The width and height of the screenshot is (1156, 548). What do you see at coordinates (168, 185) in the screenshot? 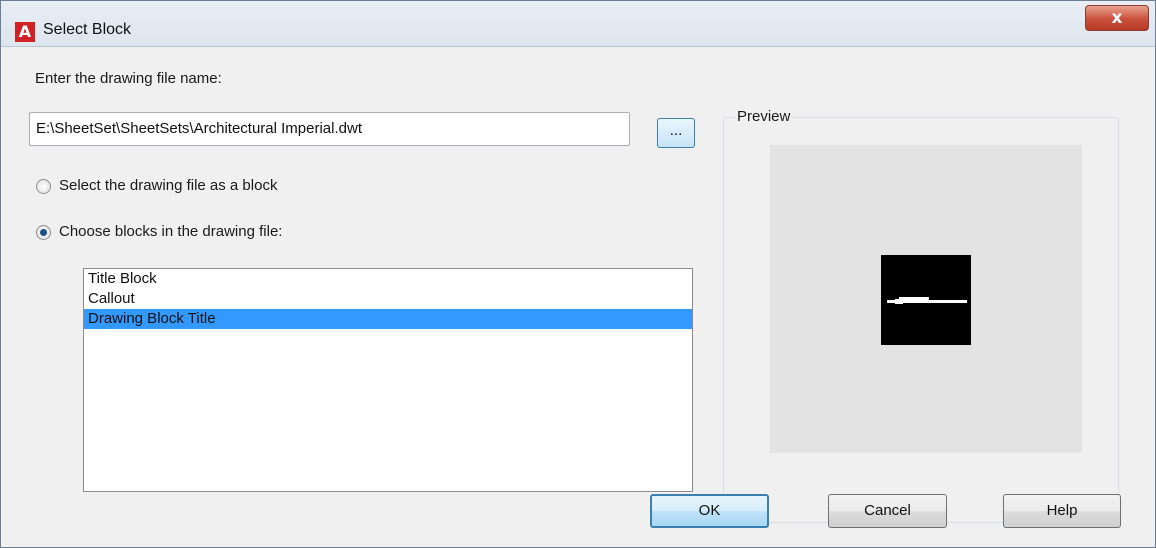
I see `select-as-block-label: Select the drawing file as a block` at bounding box center [168, 185].